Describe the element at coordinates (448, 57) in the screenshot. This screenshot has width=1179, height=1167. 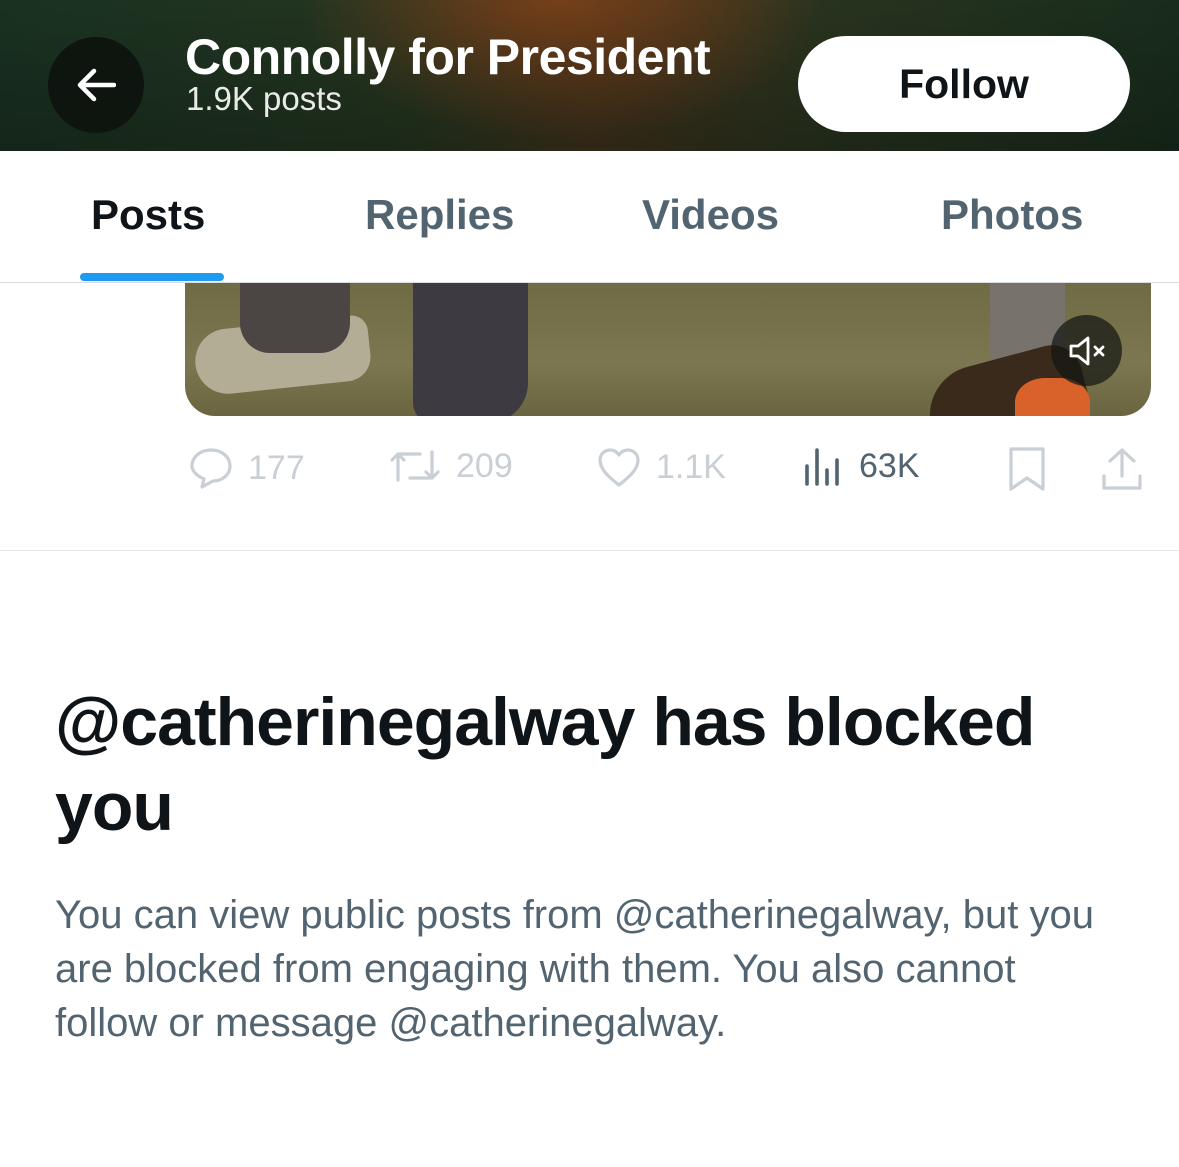
I see `profile-name: Connolly for President` at that location.